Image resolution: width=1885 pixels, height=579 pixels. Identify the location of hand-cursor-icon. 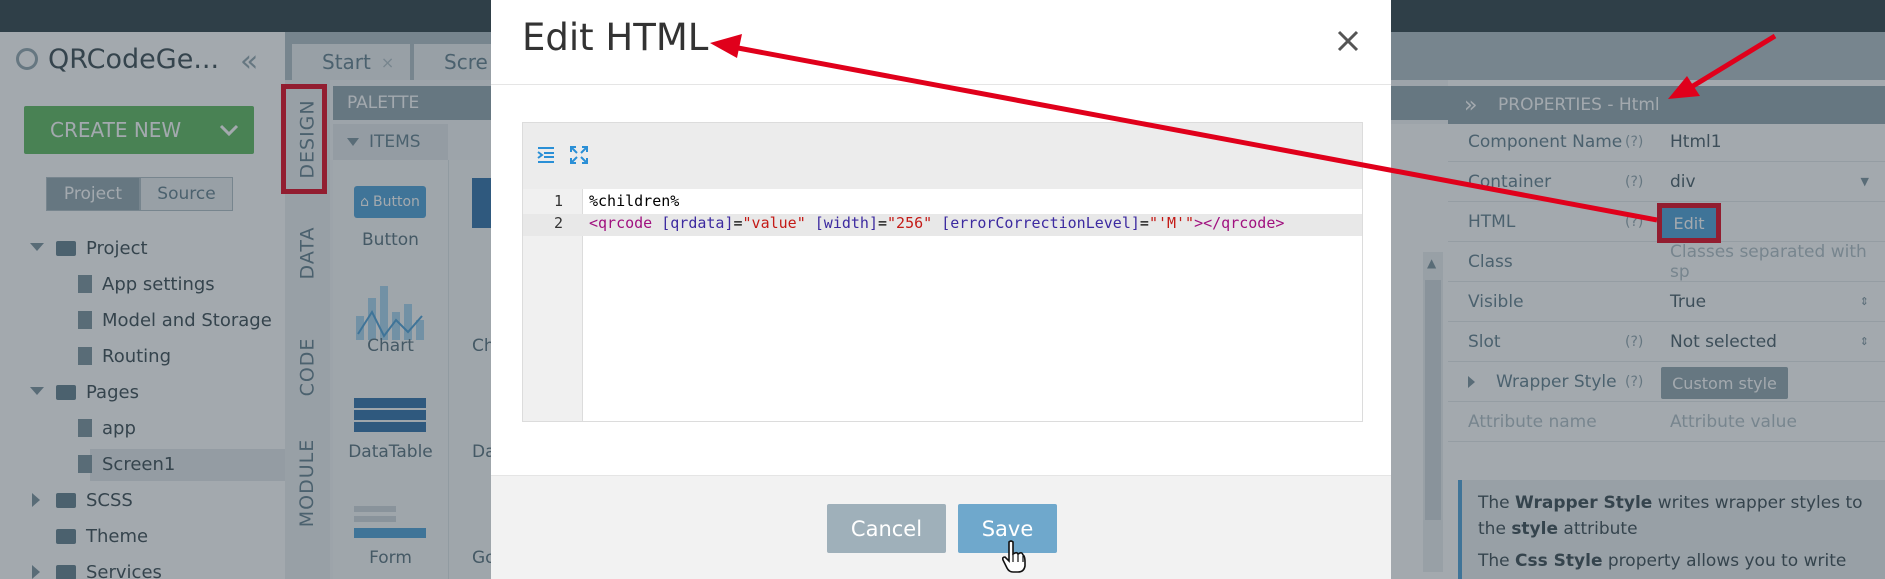
(1014, 556).